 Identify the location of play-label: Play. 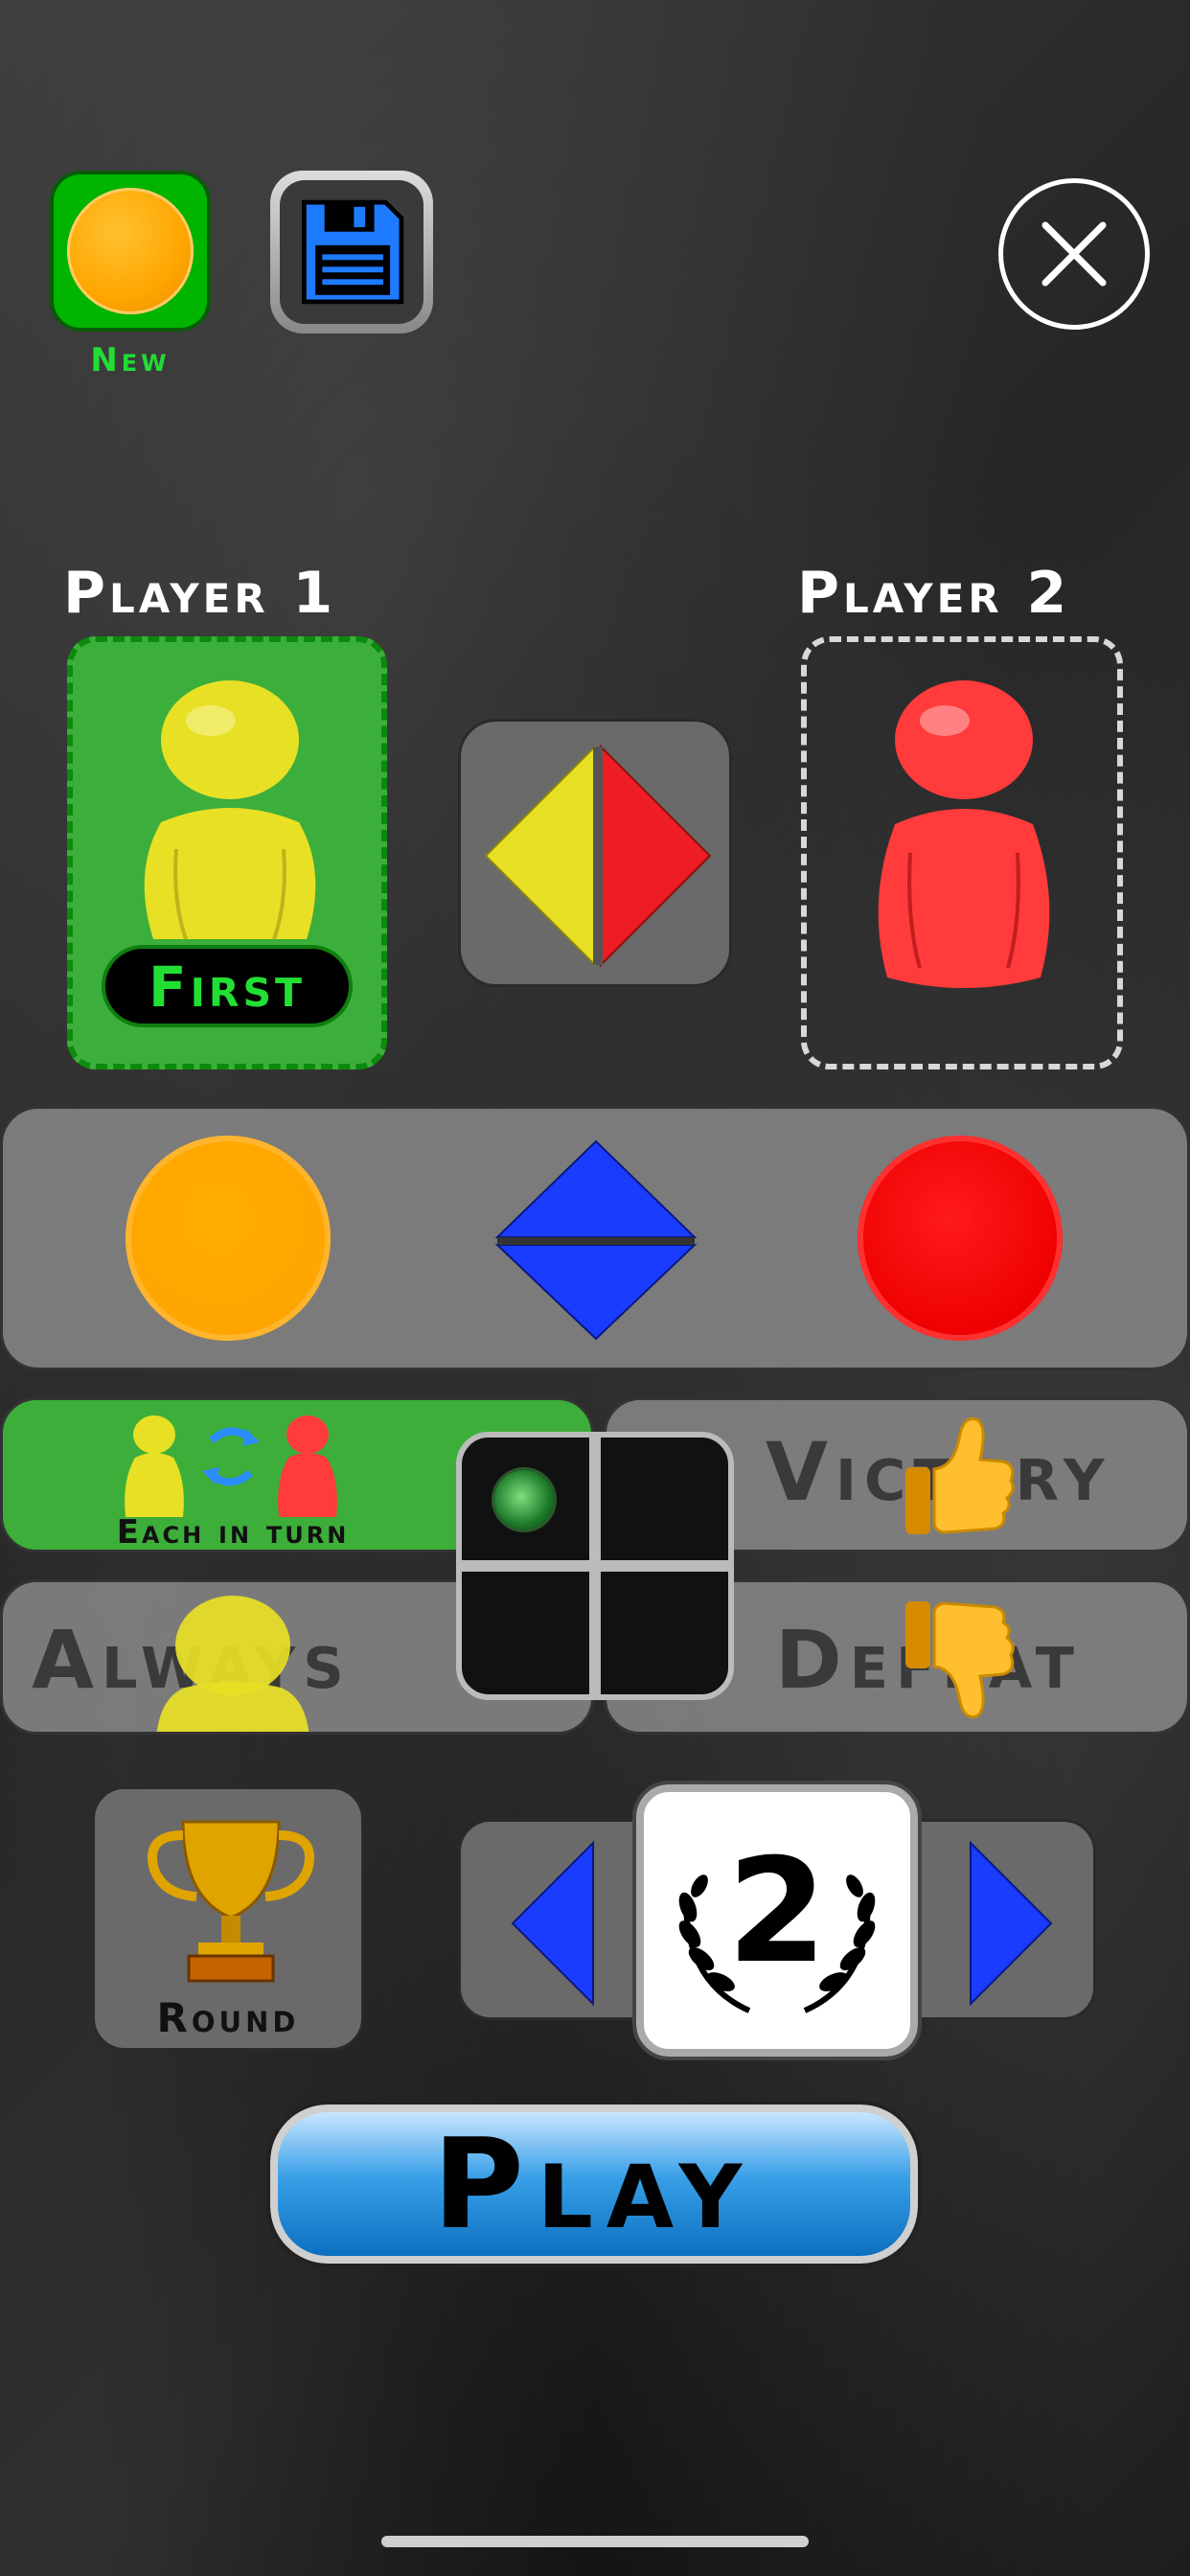
(594, 2184).